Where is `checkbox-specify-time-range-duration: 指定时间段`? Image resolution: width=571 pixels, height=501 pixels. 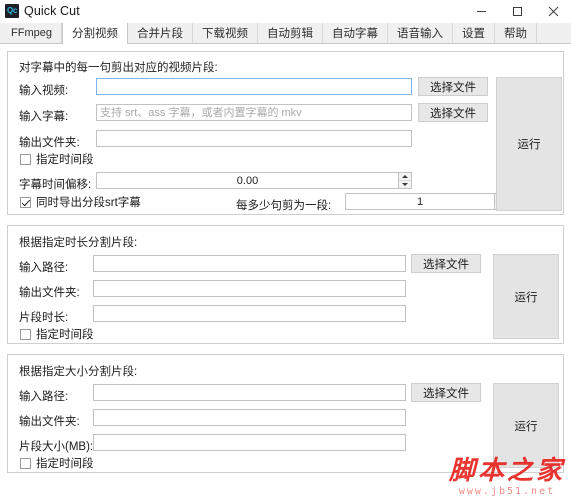 checkbox-specify-time-range-duration: 指定时间段 is located at coordinates (57, 334).